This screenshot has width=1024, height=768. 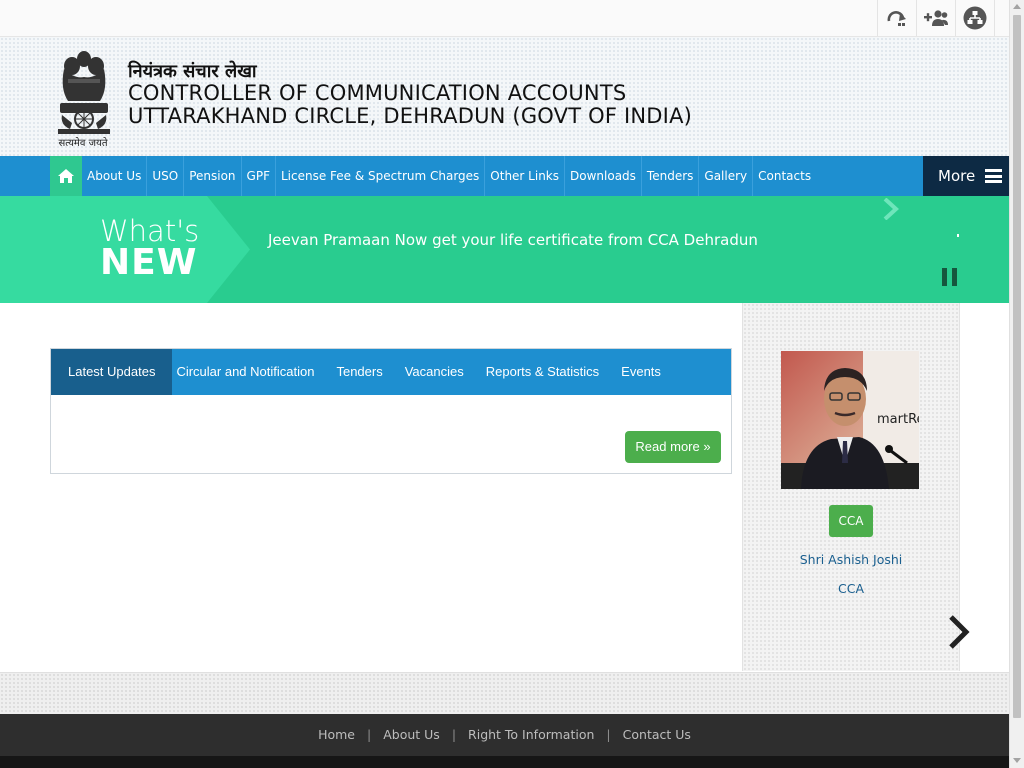 I want to click on home-icon, so click(x=66, y=176).